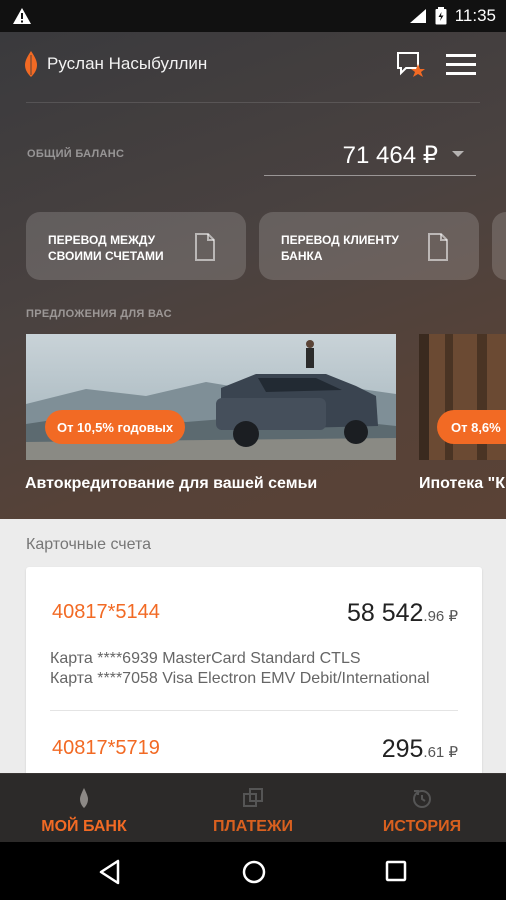  Describe the element at coordinates (76, 154) in the screenshot. I see `balance-label: ОБЩИЙ БАЛАНС` at that location.